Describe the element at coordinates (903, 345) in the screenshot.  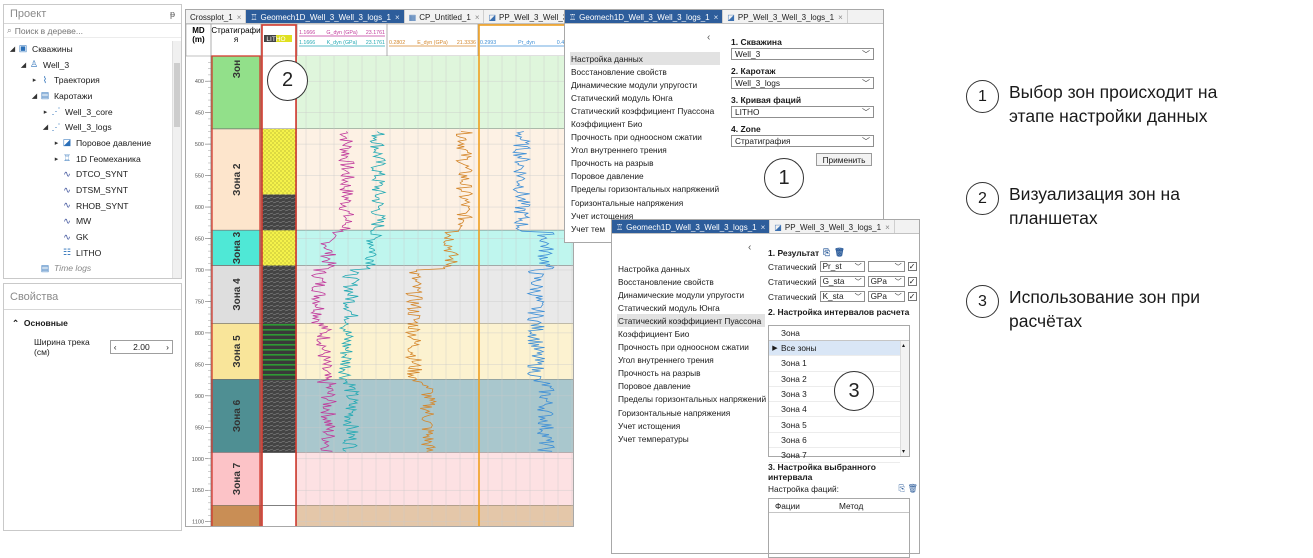
I see `scroll-up-icon: ▴` at that location.